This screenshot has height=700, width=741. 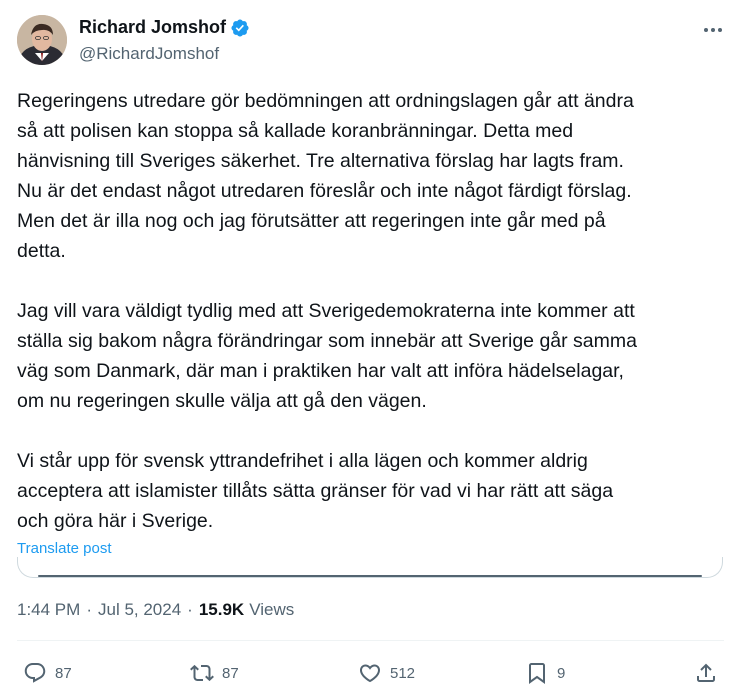 What do you see at coordinates (370, 576) in the screenshot?
I see `card-divider` at bounding box center [370, 576].